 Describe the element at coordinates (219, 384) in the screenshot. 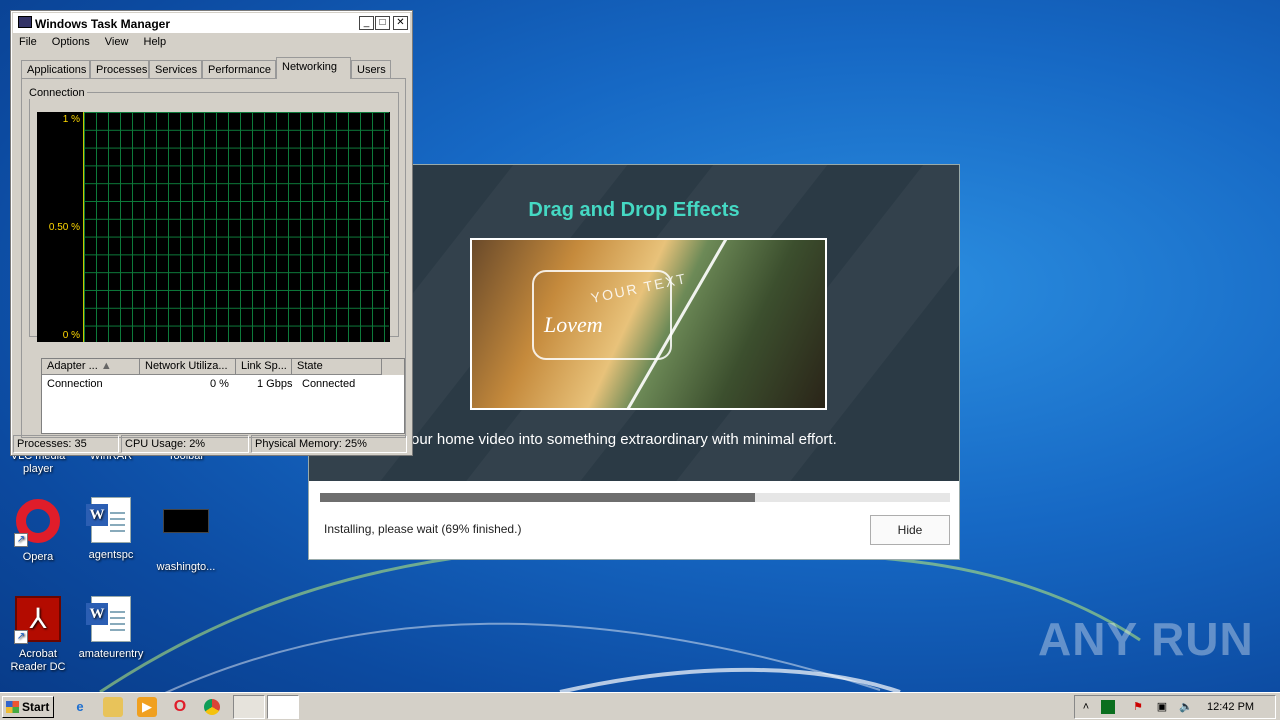

I see `cell-utilization: 0 %` at that location.